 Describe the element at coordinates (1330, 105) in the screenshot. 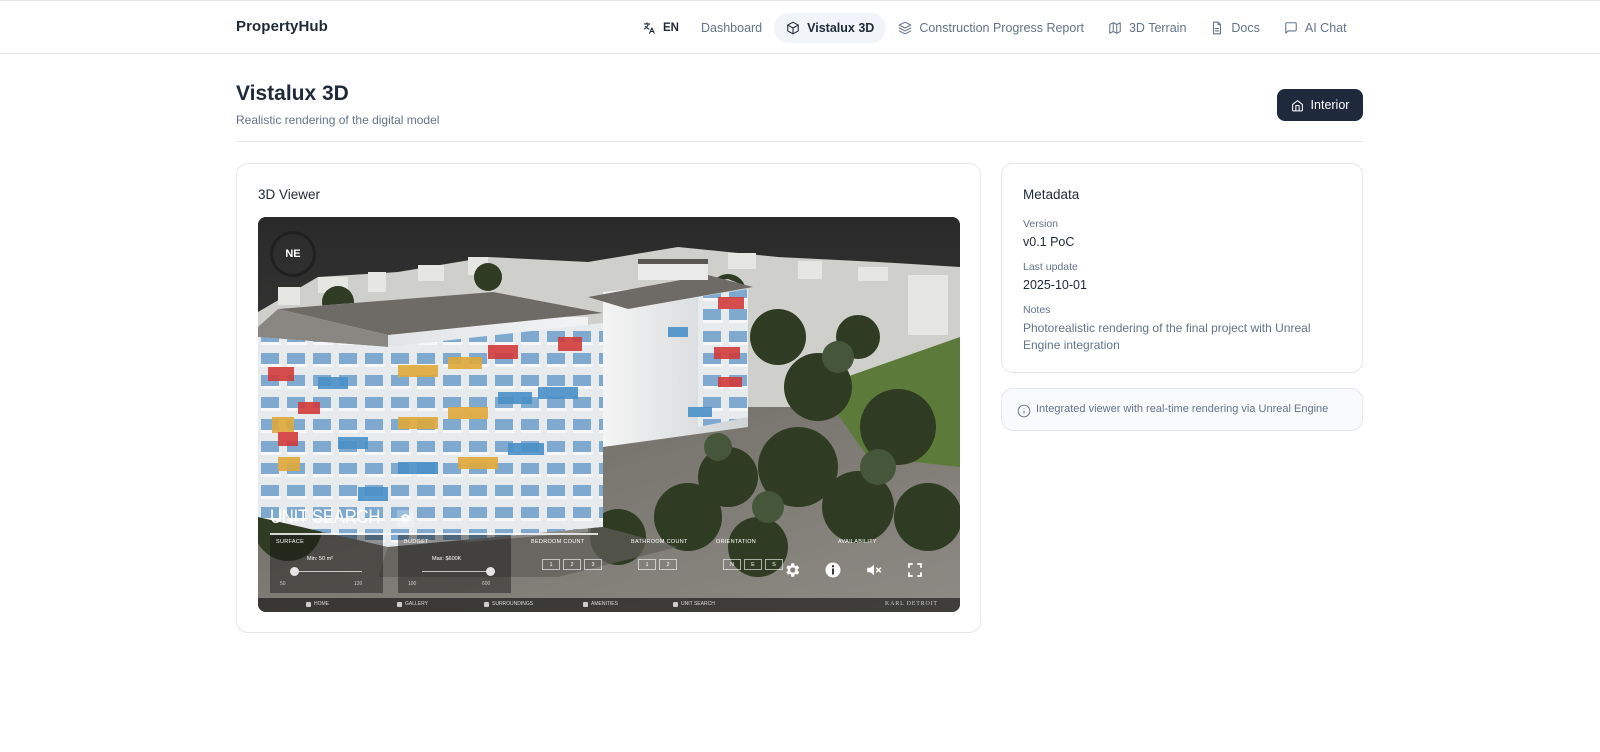

I see `interior-button-label: Interior` at that location.